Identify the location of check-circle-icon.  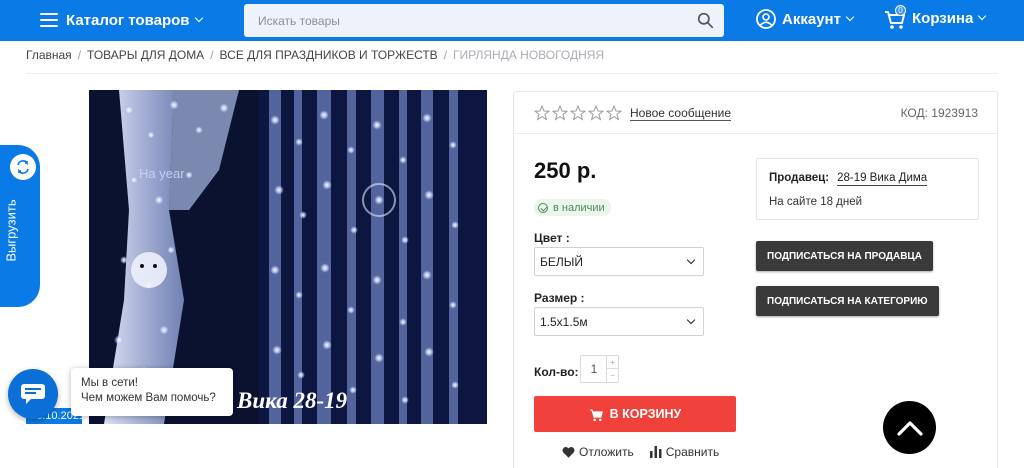
(543, 207).